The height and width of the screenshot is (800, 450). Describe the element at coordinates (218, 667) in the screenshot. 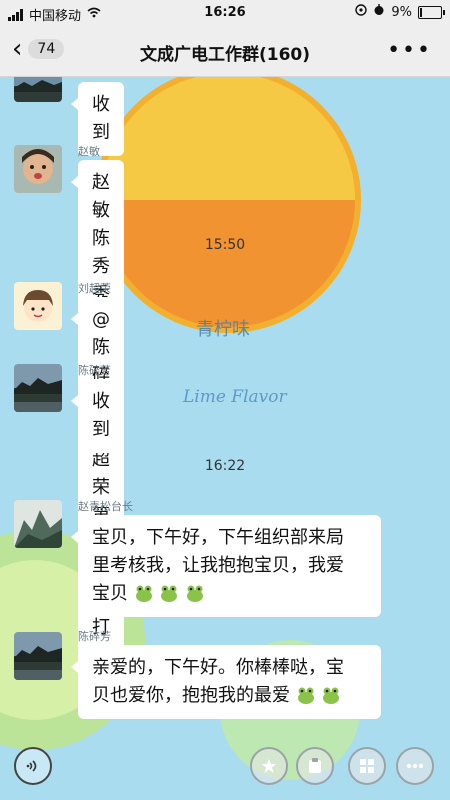

I see `message-text-line: 亲爱的，下午好。你棒棒哒，宝` at that location.